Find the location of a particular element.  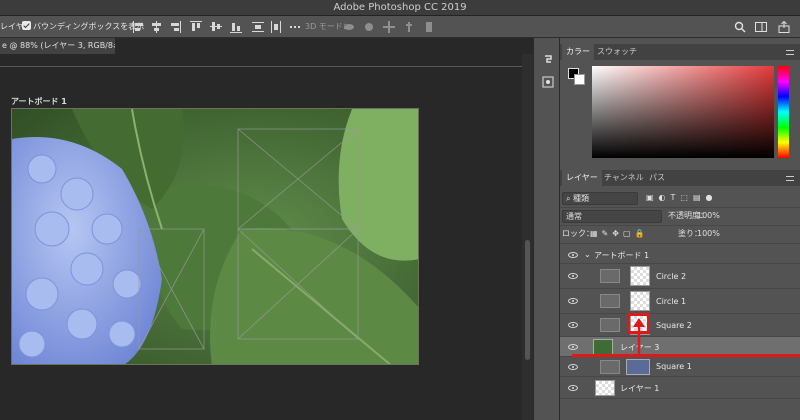

image-thumbnail is located at coordinates (603, 347).